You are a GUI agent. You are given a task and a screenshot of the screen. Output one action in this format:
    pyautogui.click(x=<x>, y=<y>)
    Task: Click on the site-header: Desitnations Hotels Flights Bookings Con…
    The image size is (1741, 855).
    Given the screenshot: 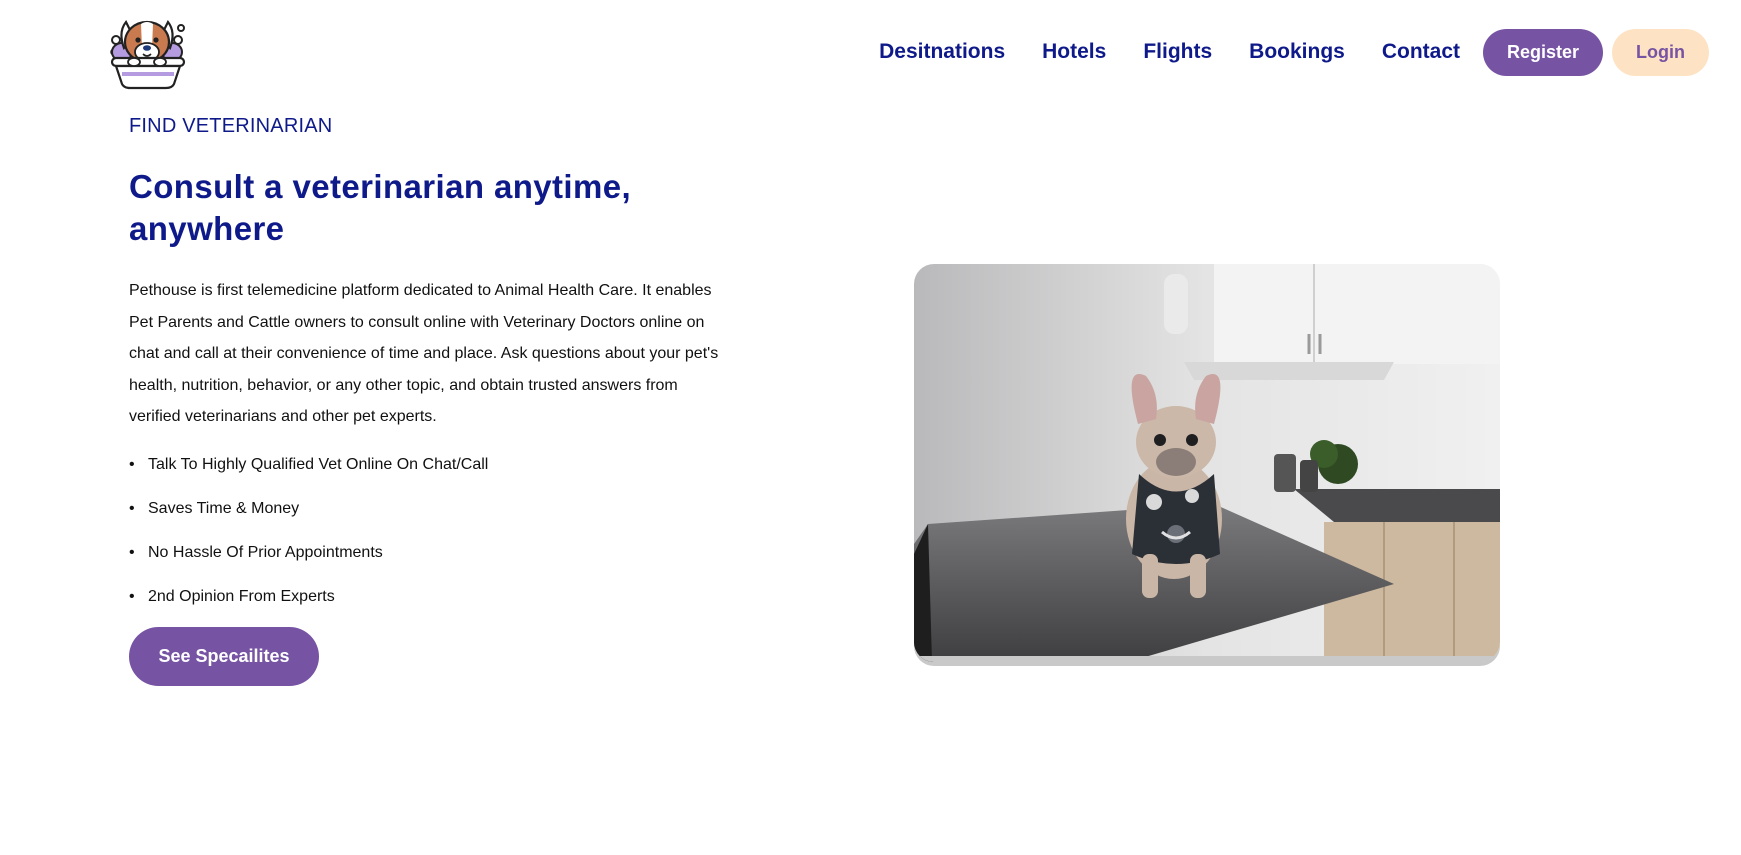 What is the action you would take?
    pyautogui.click(x=870, y=50)
    